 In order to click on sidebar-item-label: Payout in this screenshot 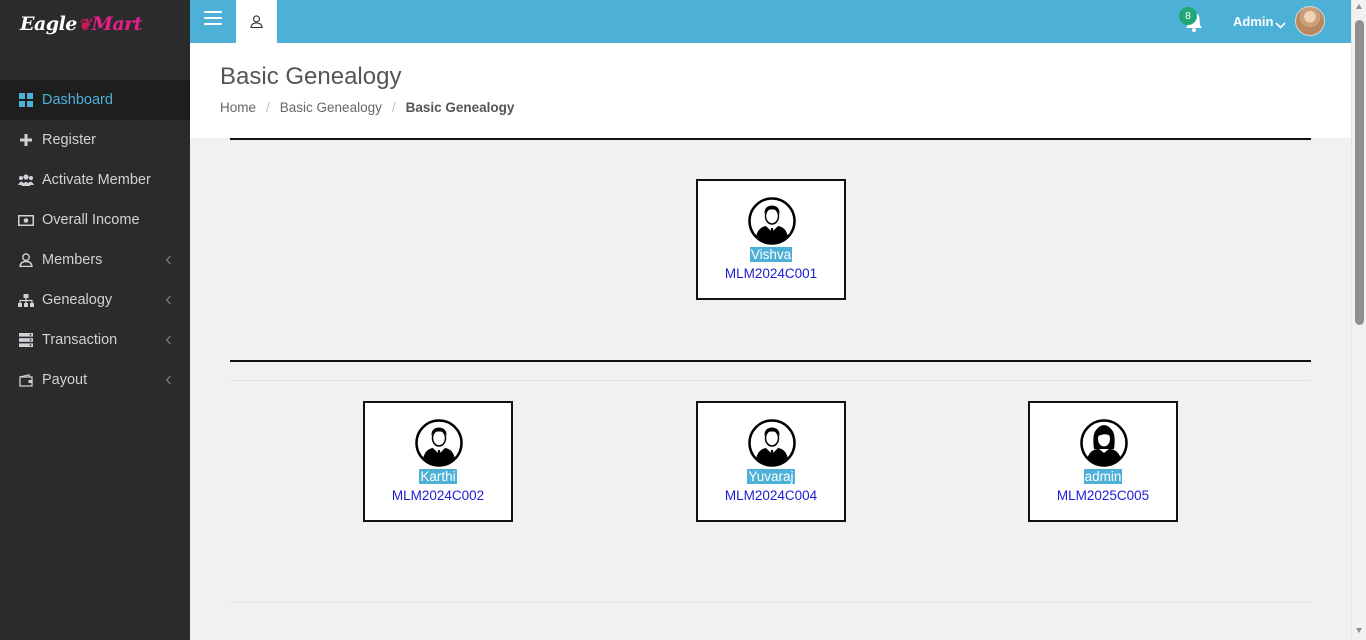, I will do `click(65, 380)`.